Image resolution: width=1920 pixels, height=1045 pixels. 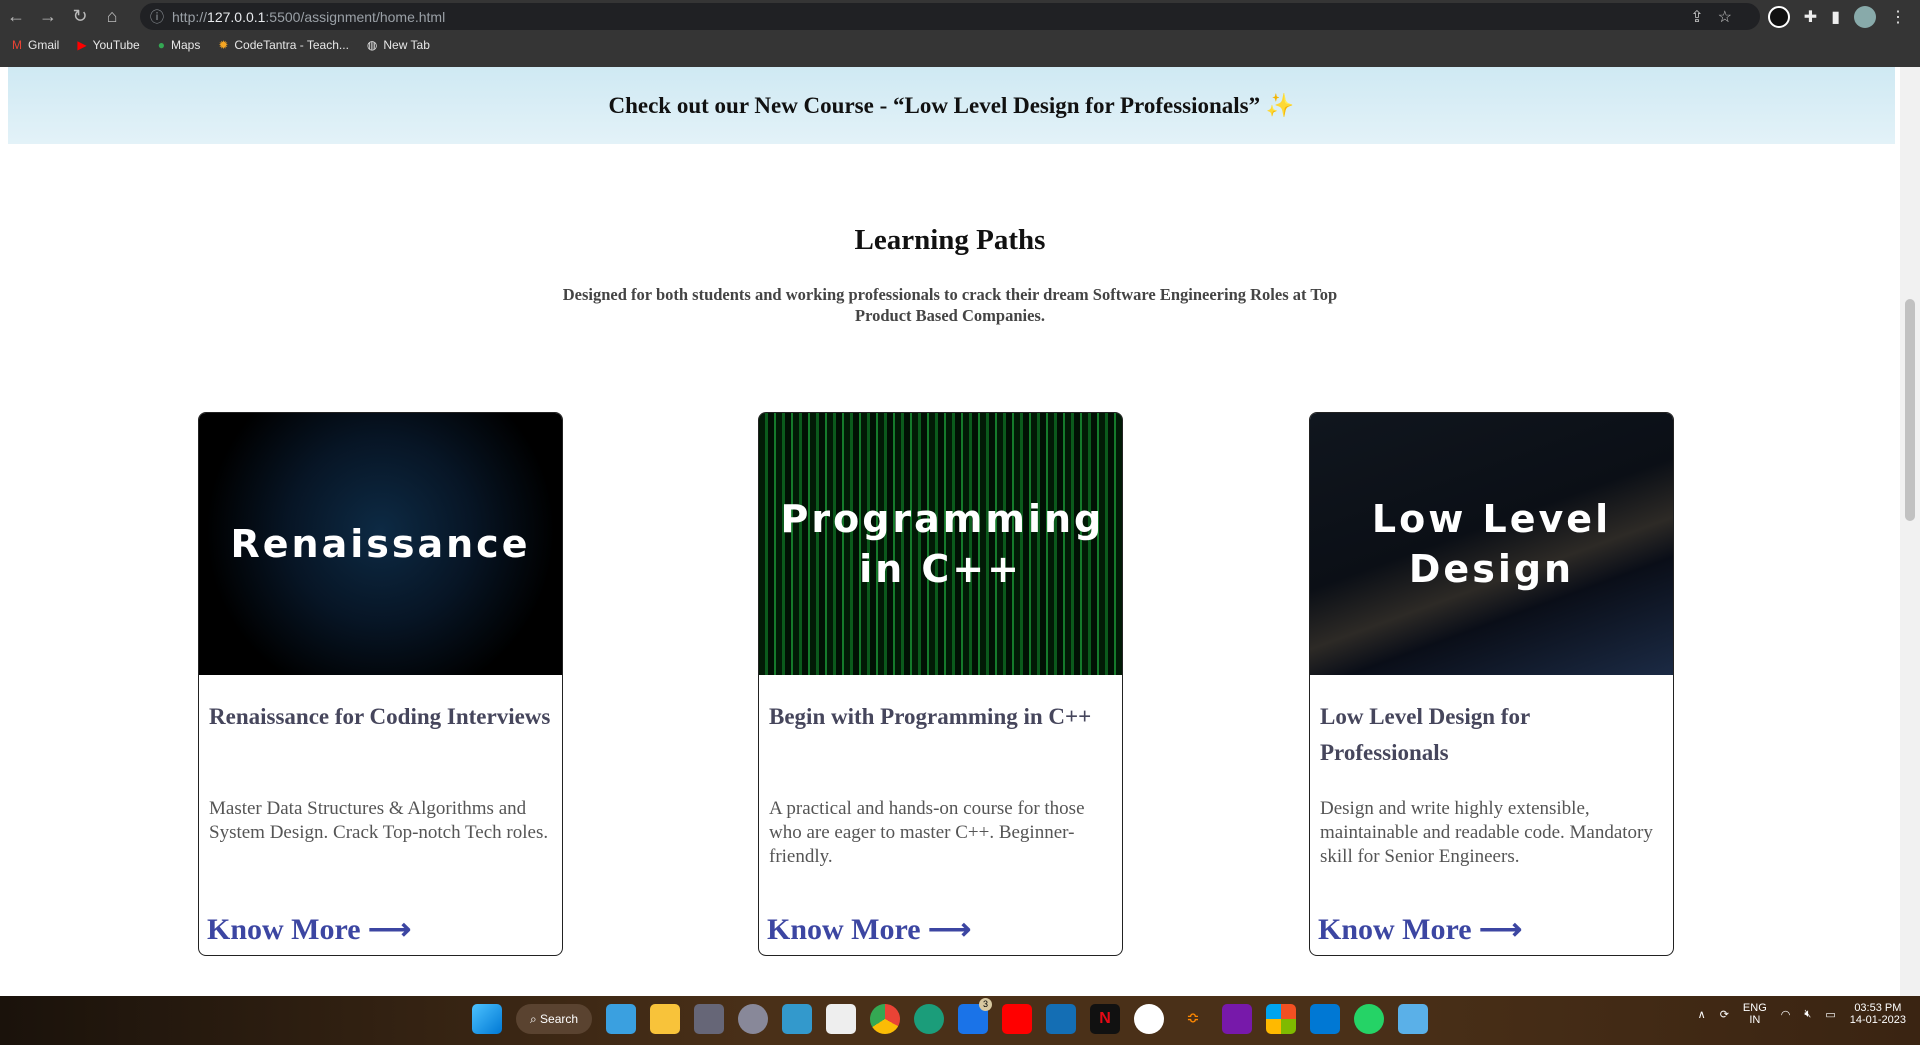 I want to click on battery-icon: ▭, so click(x=1830, y=1014).